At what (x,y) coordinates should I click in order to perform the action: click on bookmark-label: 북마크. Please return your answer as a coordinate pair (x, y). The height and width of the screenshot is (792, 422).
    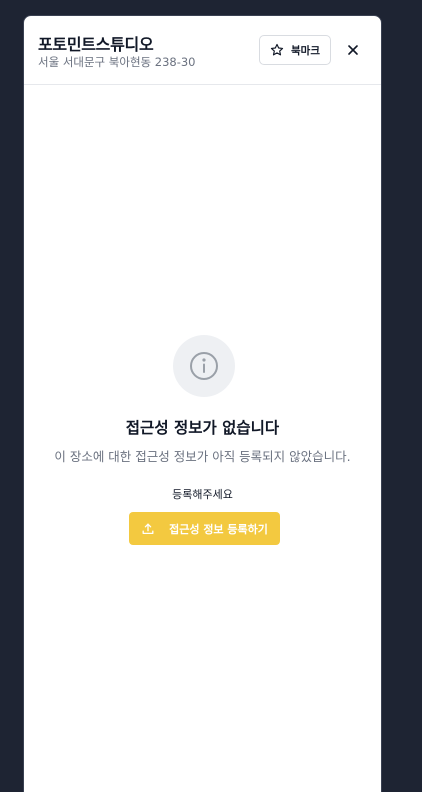
    Looking at the image, I should click on (305, 50).